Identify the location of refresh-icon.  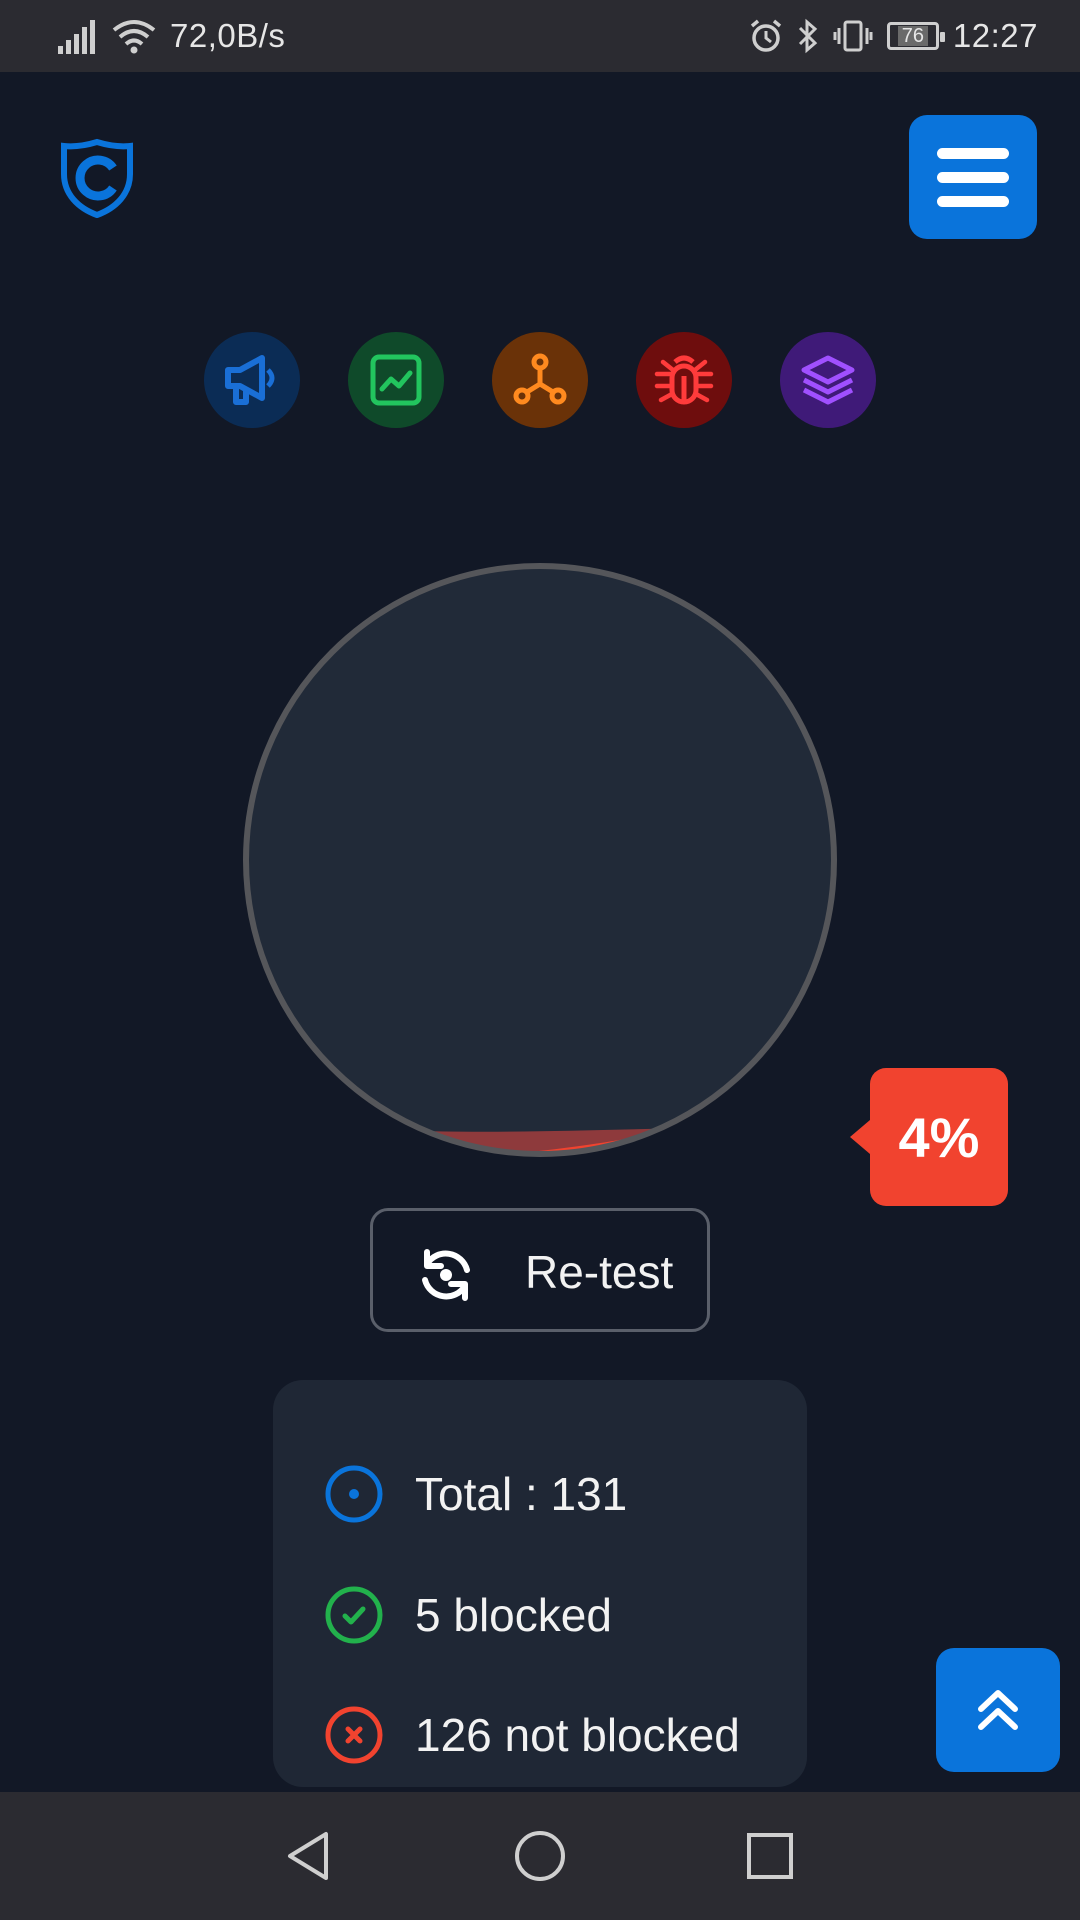
(446, 1275).